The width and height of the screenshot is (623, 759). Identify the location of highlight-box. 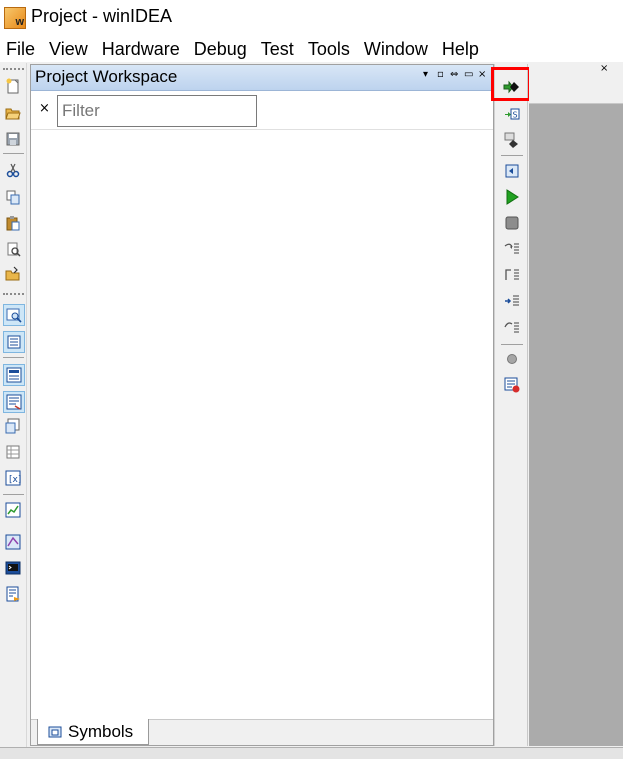
(511, 84).